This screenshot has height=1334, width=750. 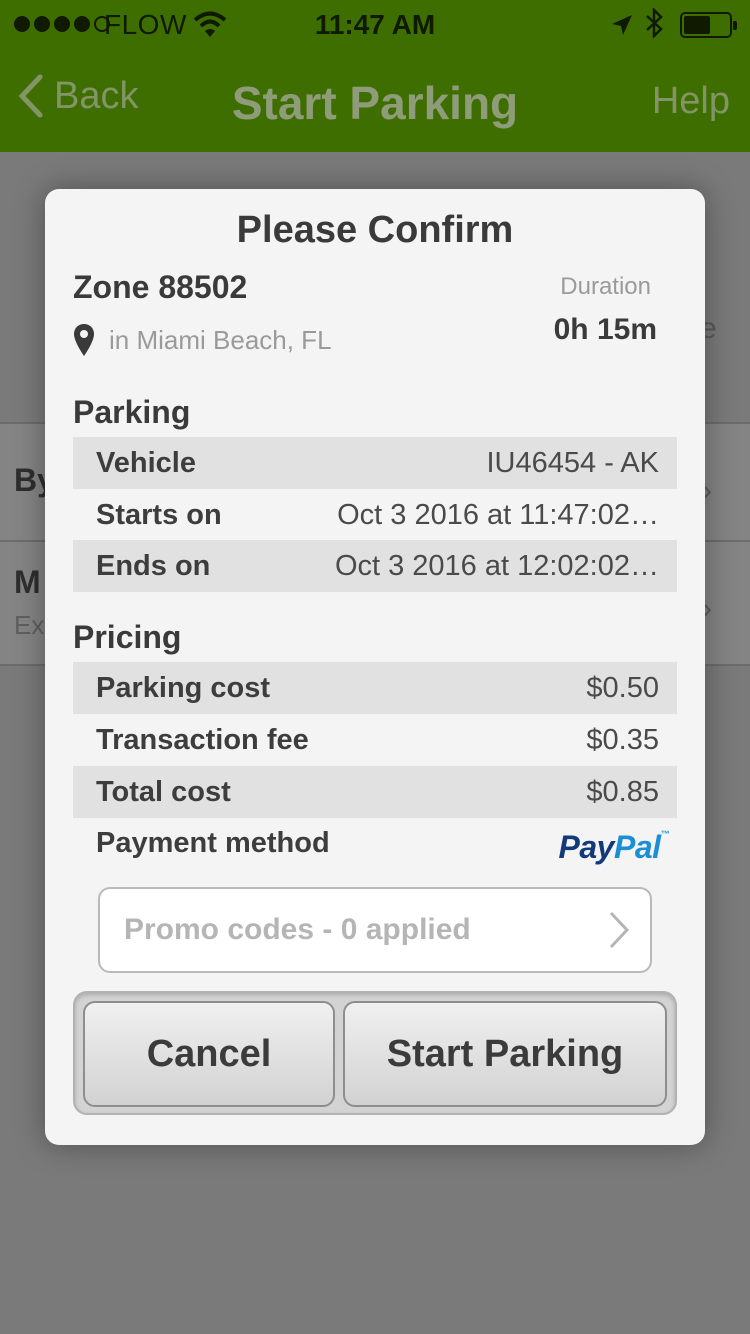 What do you see at coordinates (375, 740) in the screenshot?
I see `transaction-fee-row: Transaction fee $0.35` at bounding box center [375, 740].